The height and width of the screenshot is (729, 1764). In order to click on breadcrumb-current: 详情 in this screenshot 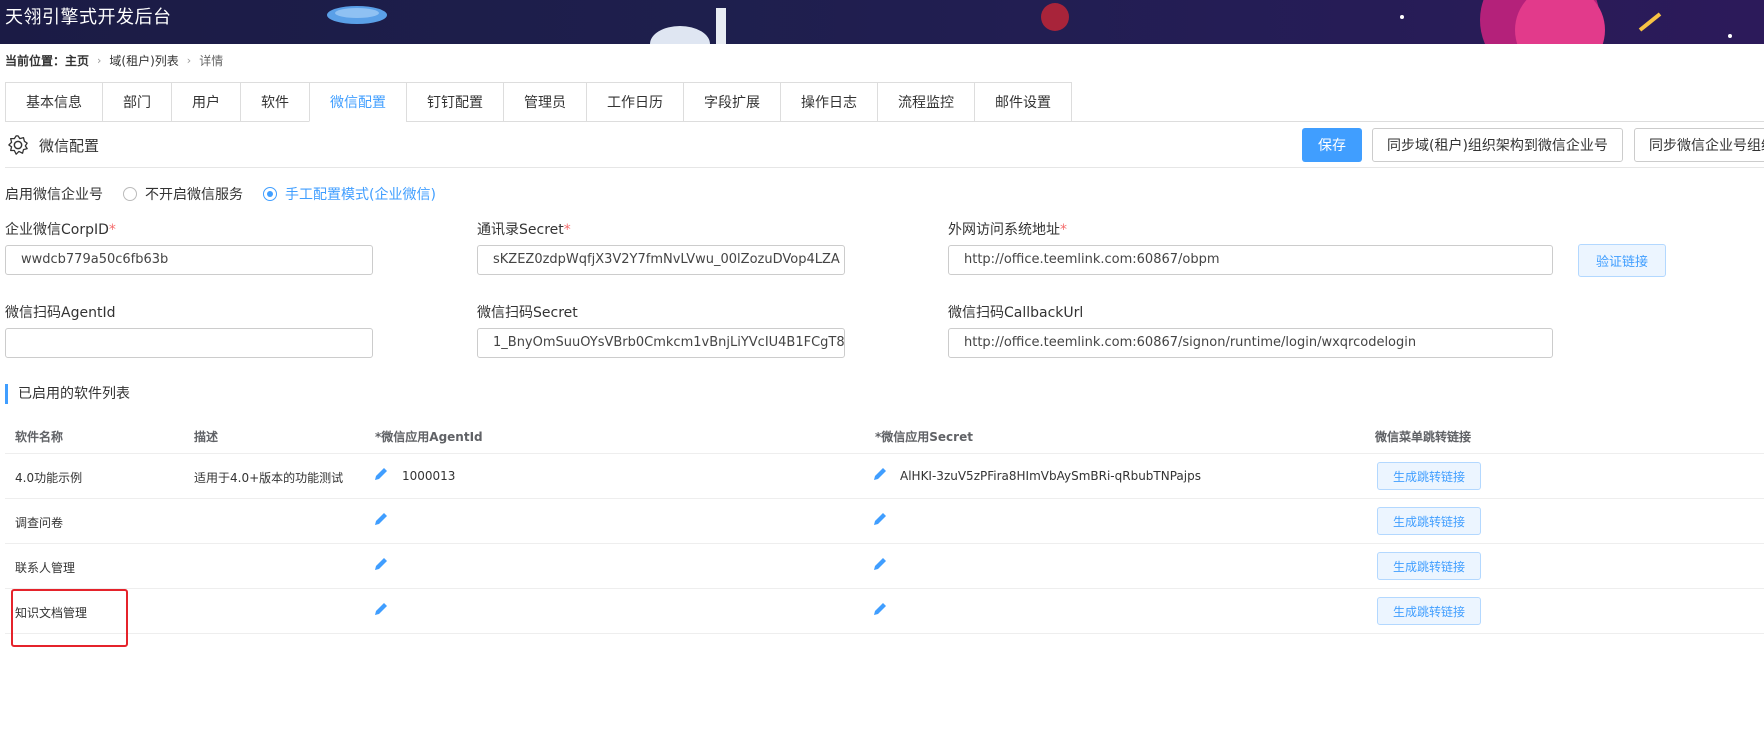, I will do `click(211, 61)`.